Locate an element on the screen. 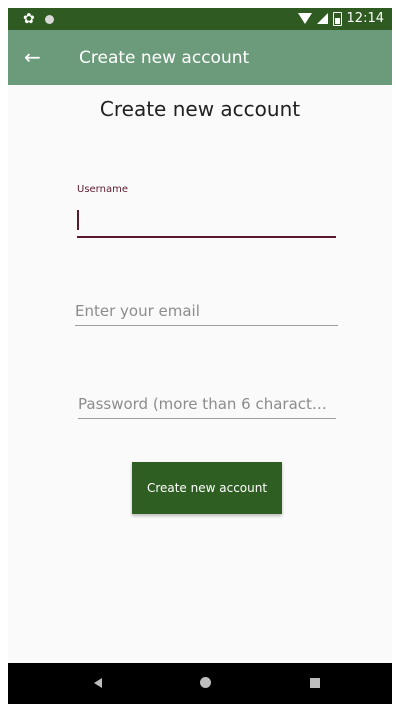  status-bar: ✿ 12:14 is located at coordinates (200, 19).